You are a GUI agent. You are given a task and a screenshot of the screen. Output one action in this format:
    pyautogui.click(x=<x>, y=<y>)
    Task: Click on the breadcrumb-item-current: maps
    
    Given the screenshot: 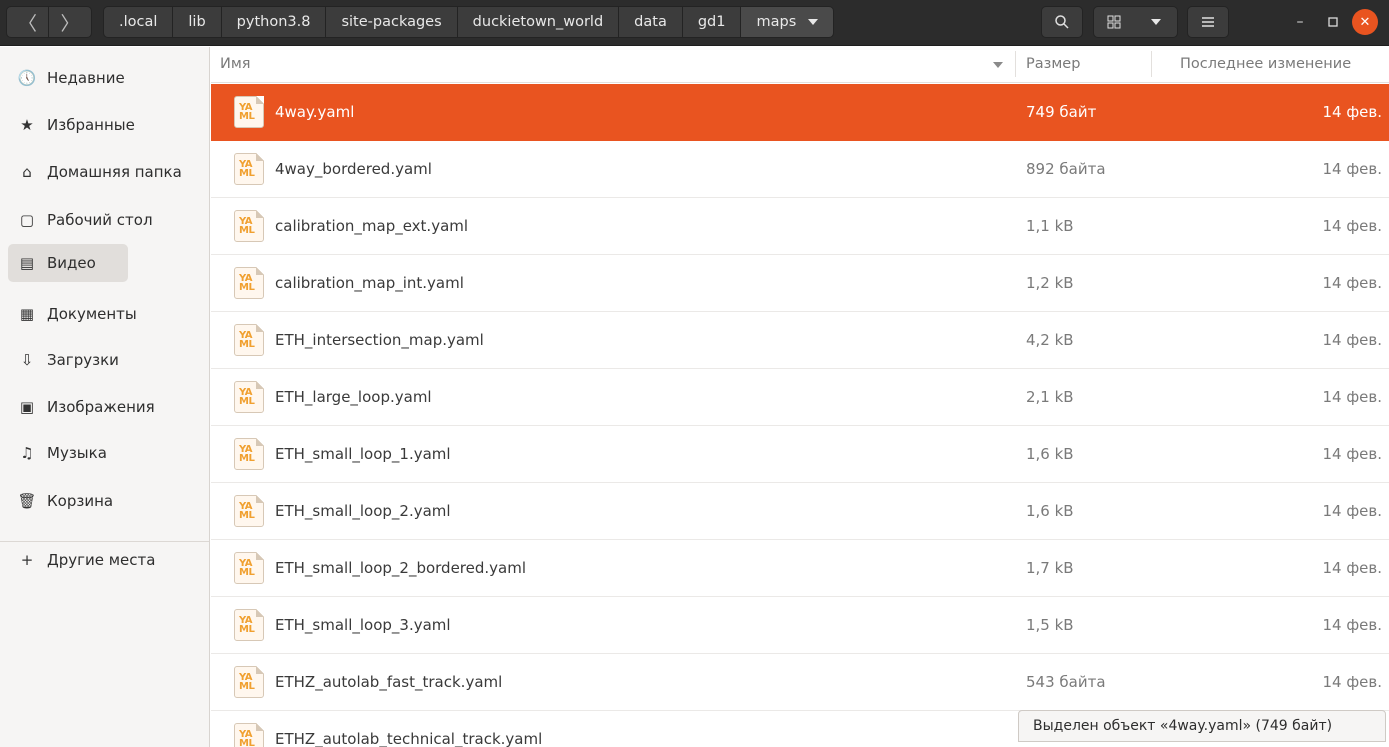 What is the action you would take?
    pyautogui.click(x=788, y=22)
    